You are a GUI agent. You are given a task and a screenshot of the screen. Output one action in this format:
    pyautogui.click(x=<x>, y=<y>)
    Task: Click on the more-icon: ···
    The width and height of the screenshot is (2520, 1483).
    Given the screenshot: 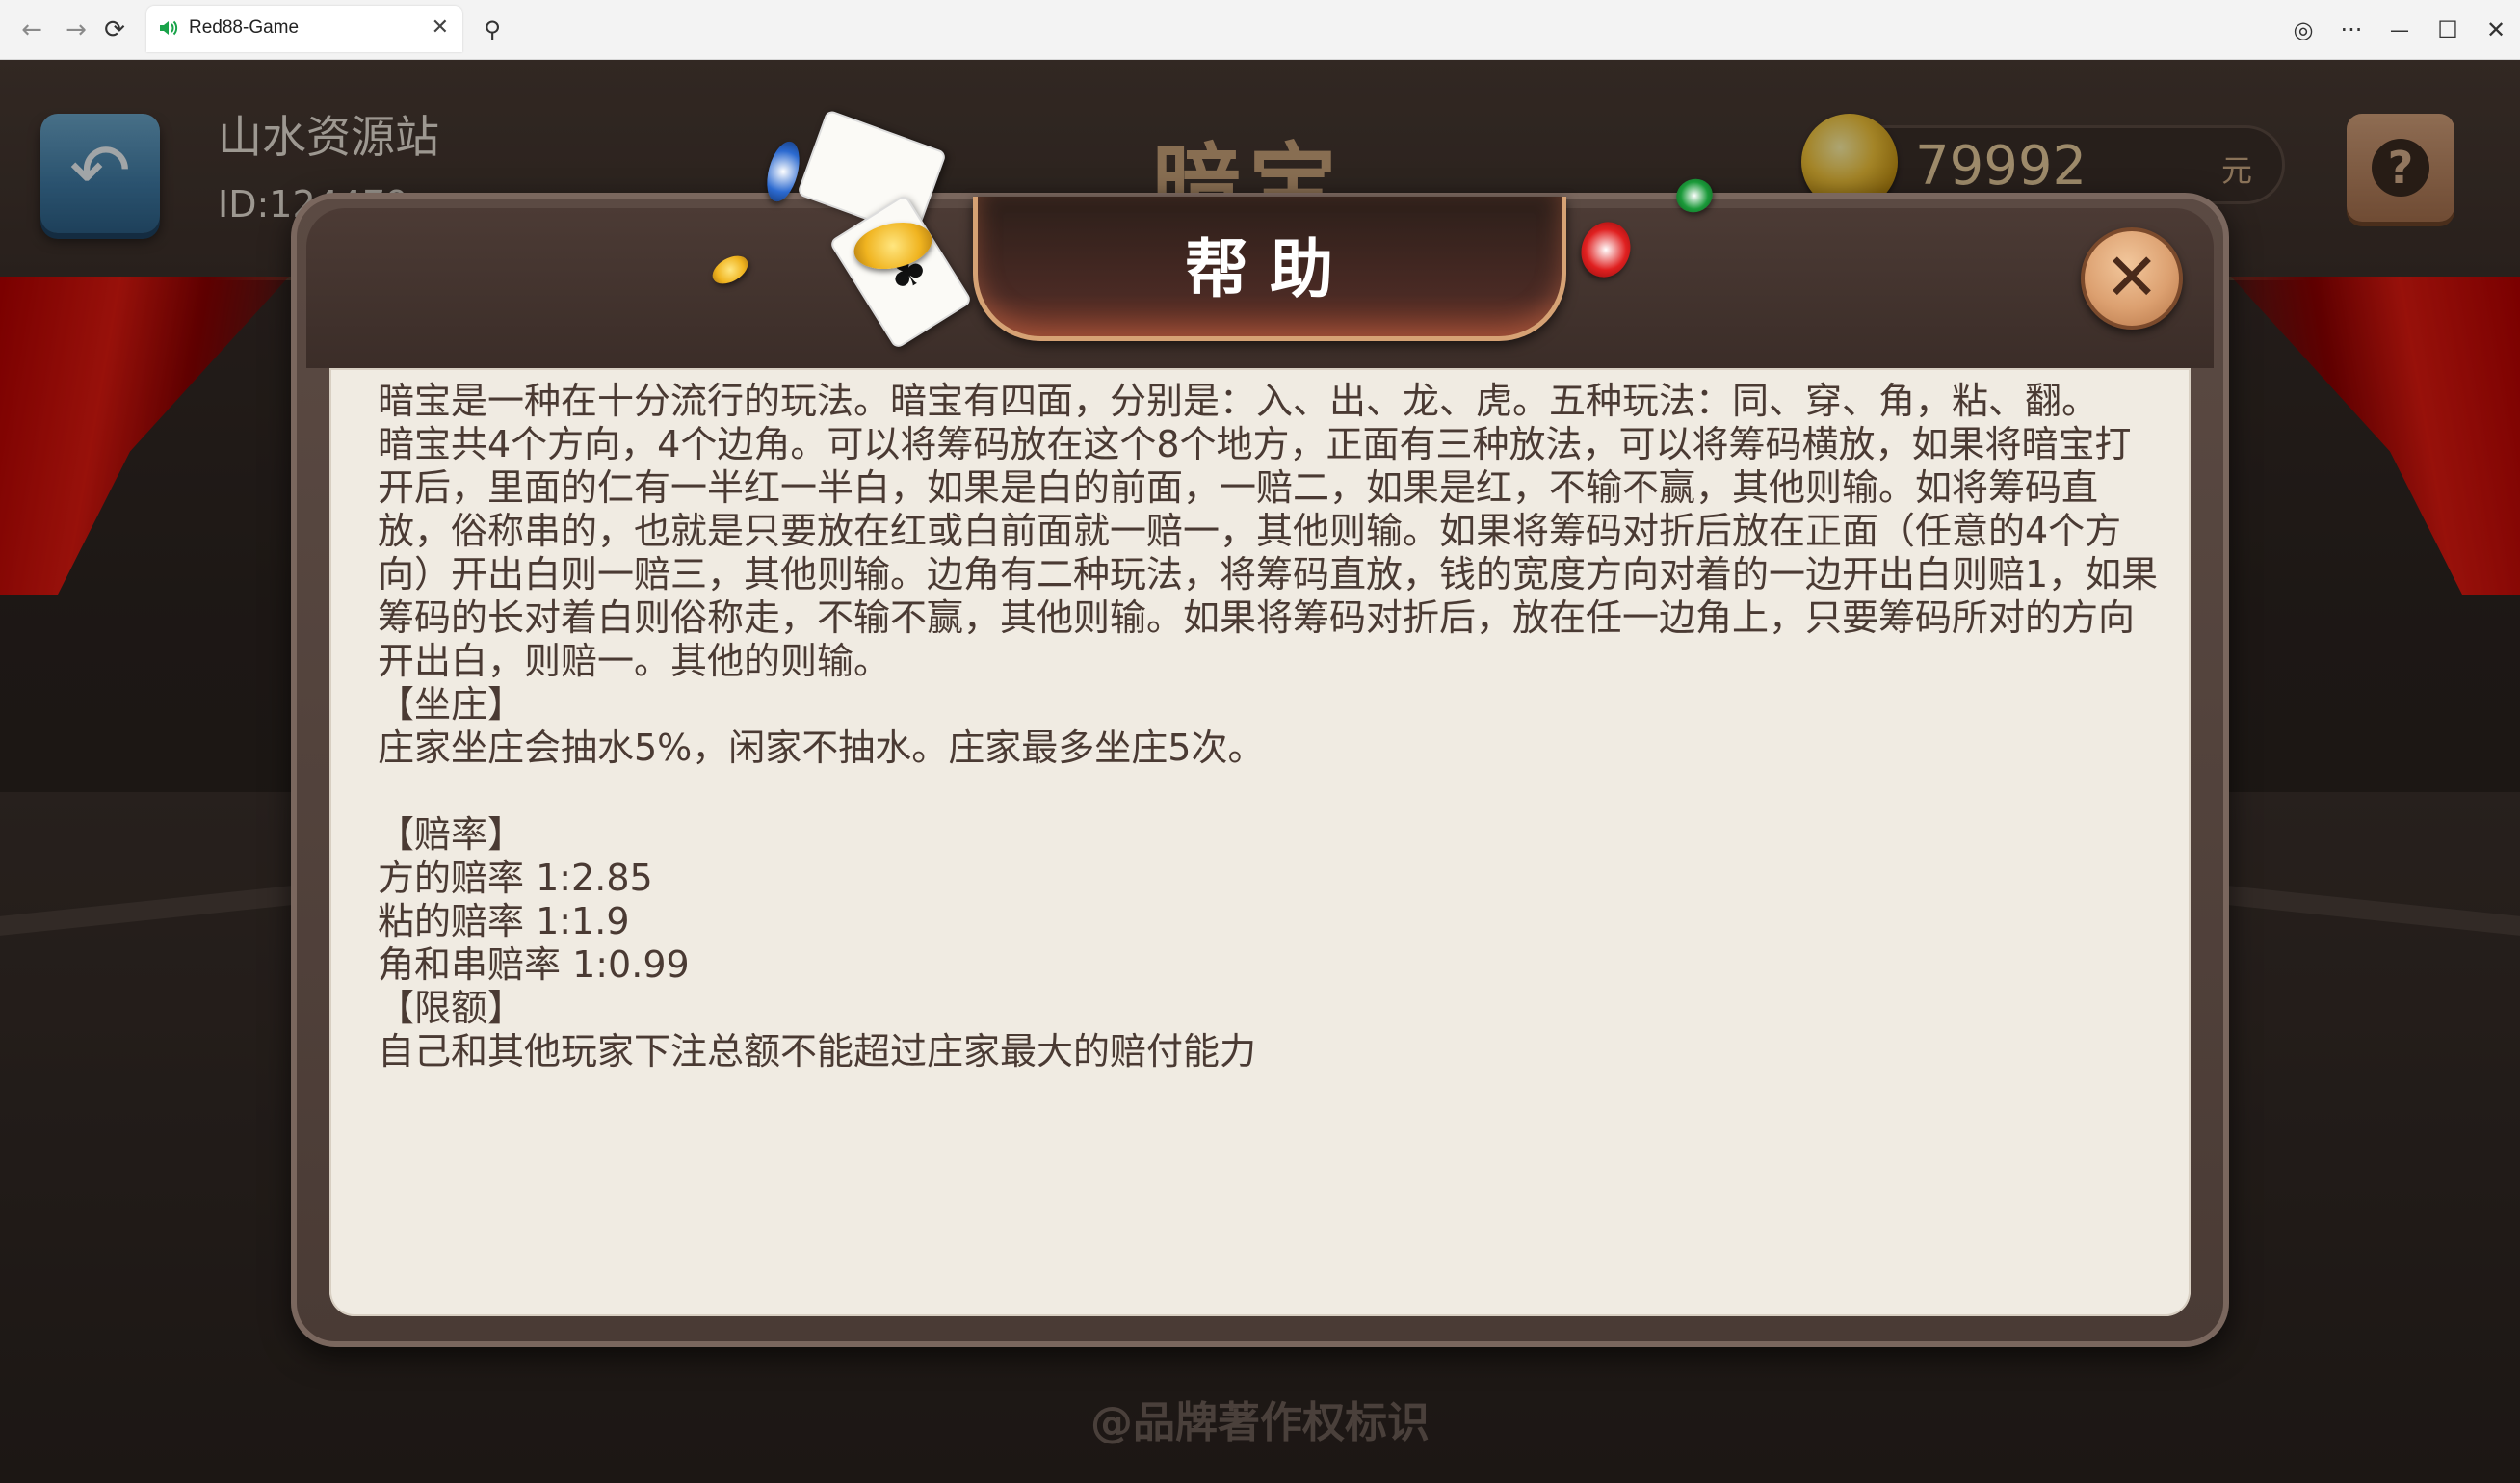 What is the action you would take?
    pyautogui.click(x=2351, y=29)
    